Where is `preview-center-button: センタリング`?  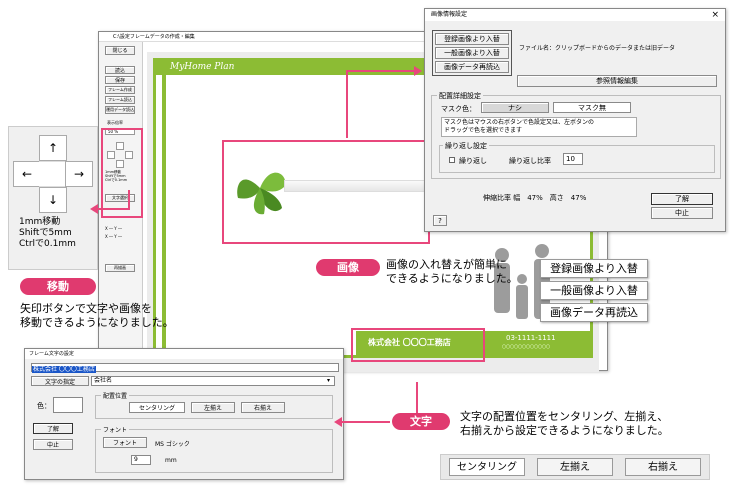 preview-center-button: センタリング is located at coordinates (487, 467).